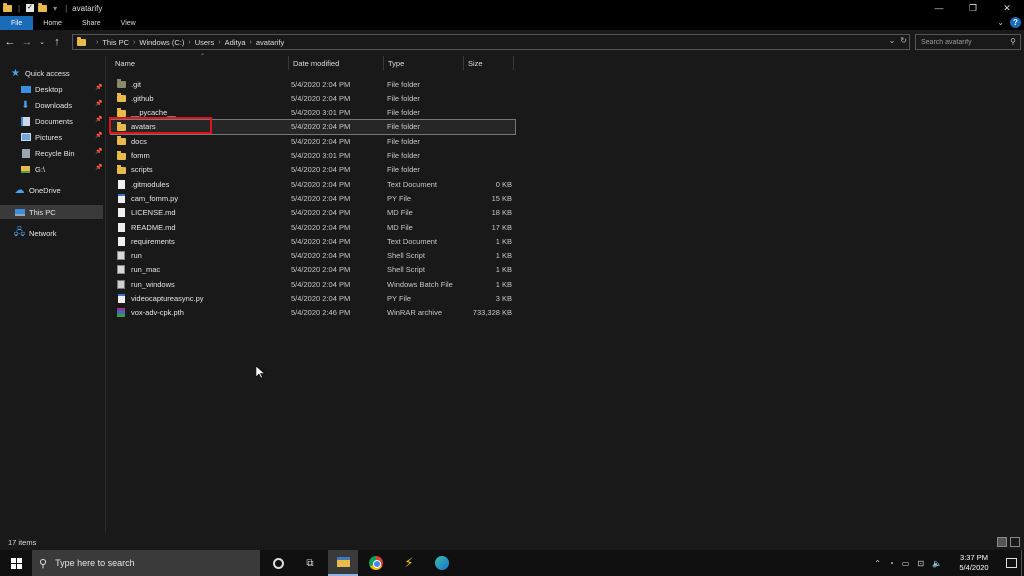  Describe the element at coordinates (27, 42) in the screenshot. I see `forward-arrow-icon: →` at that location.